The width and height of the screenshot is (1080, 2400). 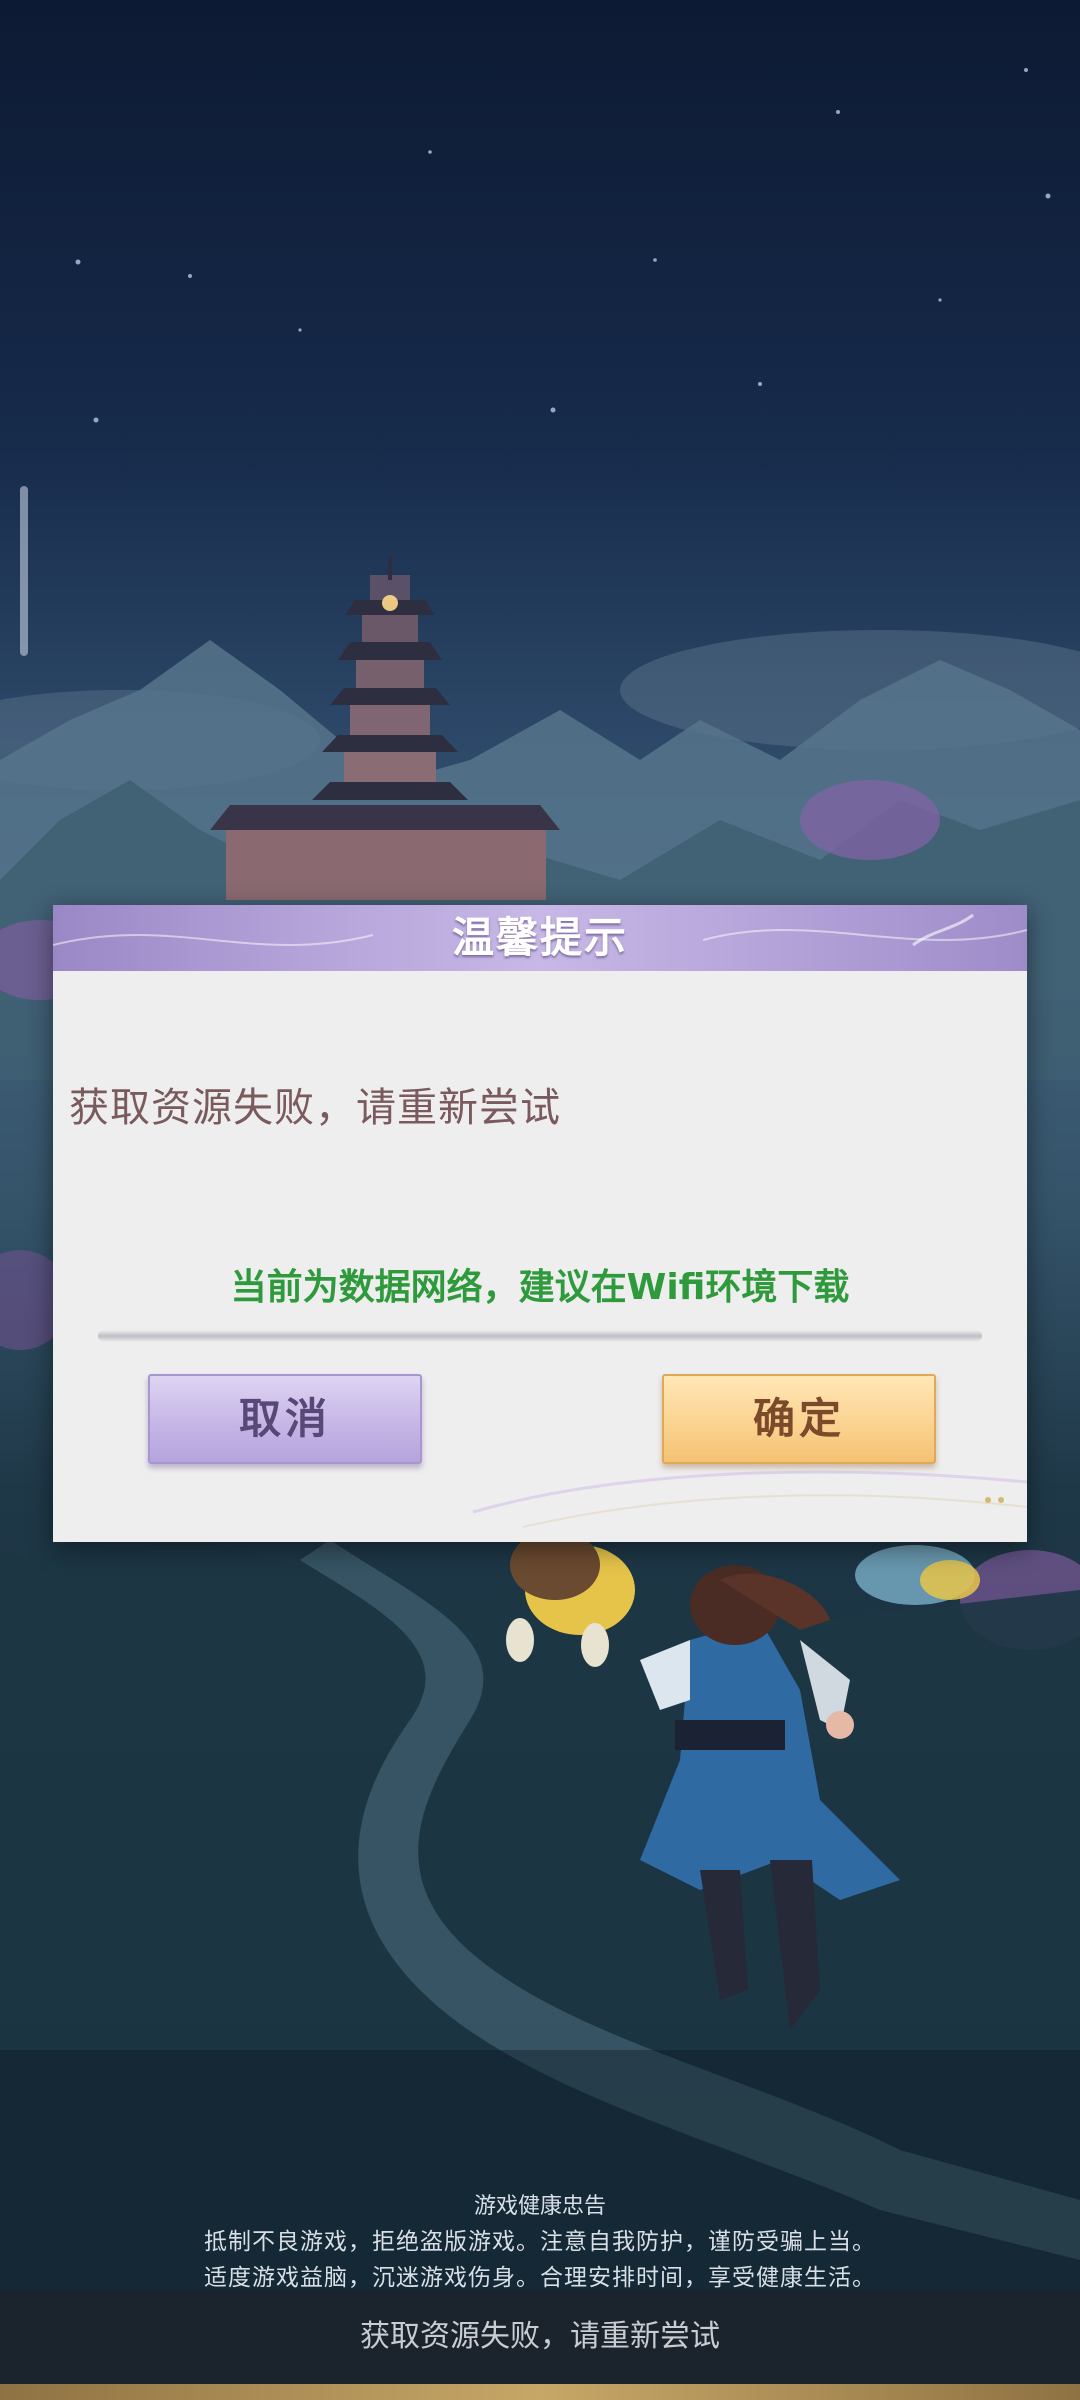 What do you see at coordinates (540, 2336) in the screenshot?
I see `loading-status-text: 获取资源失败，请重新尝试` at bounding box center [540, 2336].